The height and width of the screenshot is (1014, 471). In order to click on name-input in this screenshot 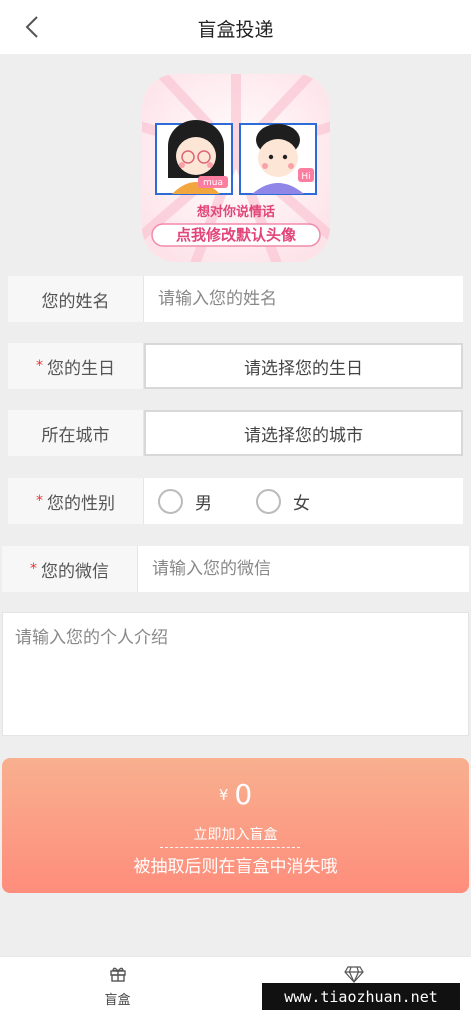, I will do `click(303, 299)`.